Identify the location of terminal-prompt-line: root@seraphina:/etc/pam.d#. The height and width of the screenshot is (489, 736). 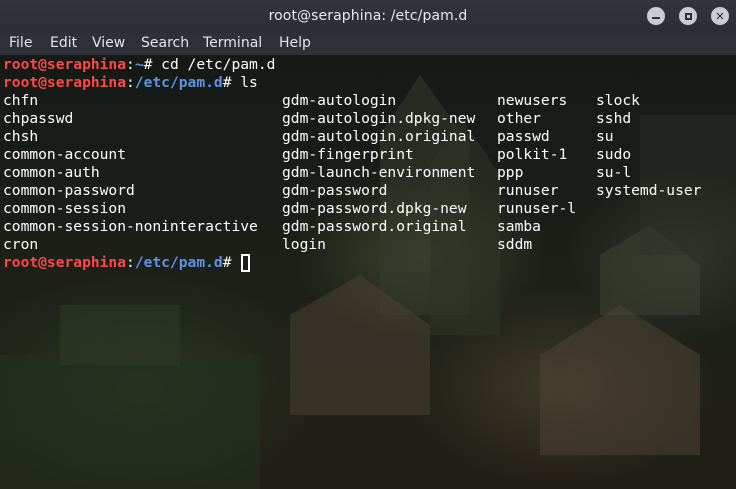
(127, 263).